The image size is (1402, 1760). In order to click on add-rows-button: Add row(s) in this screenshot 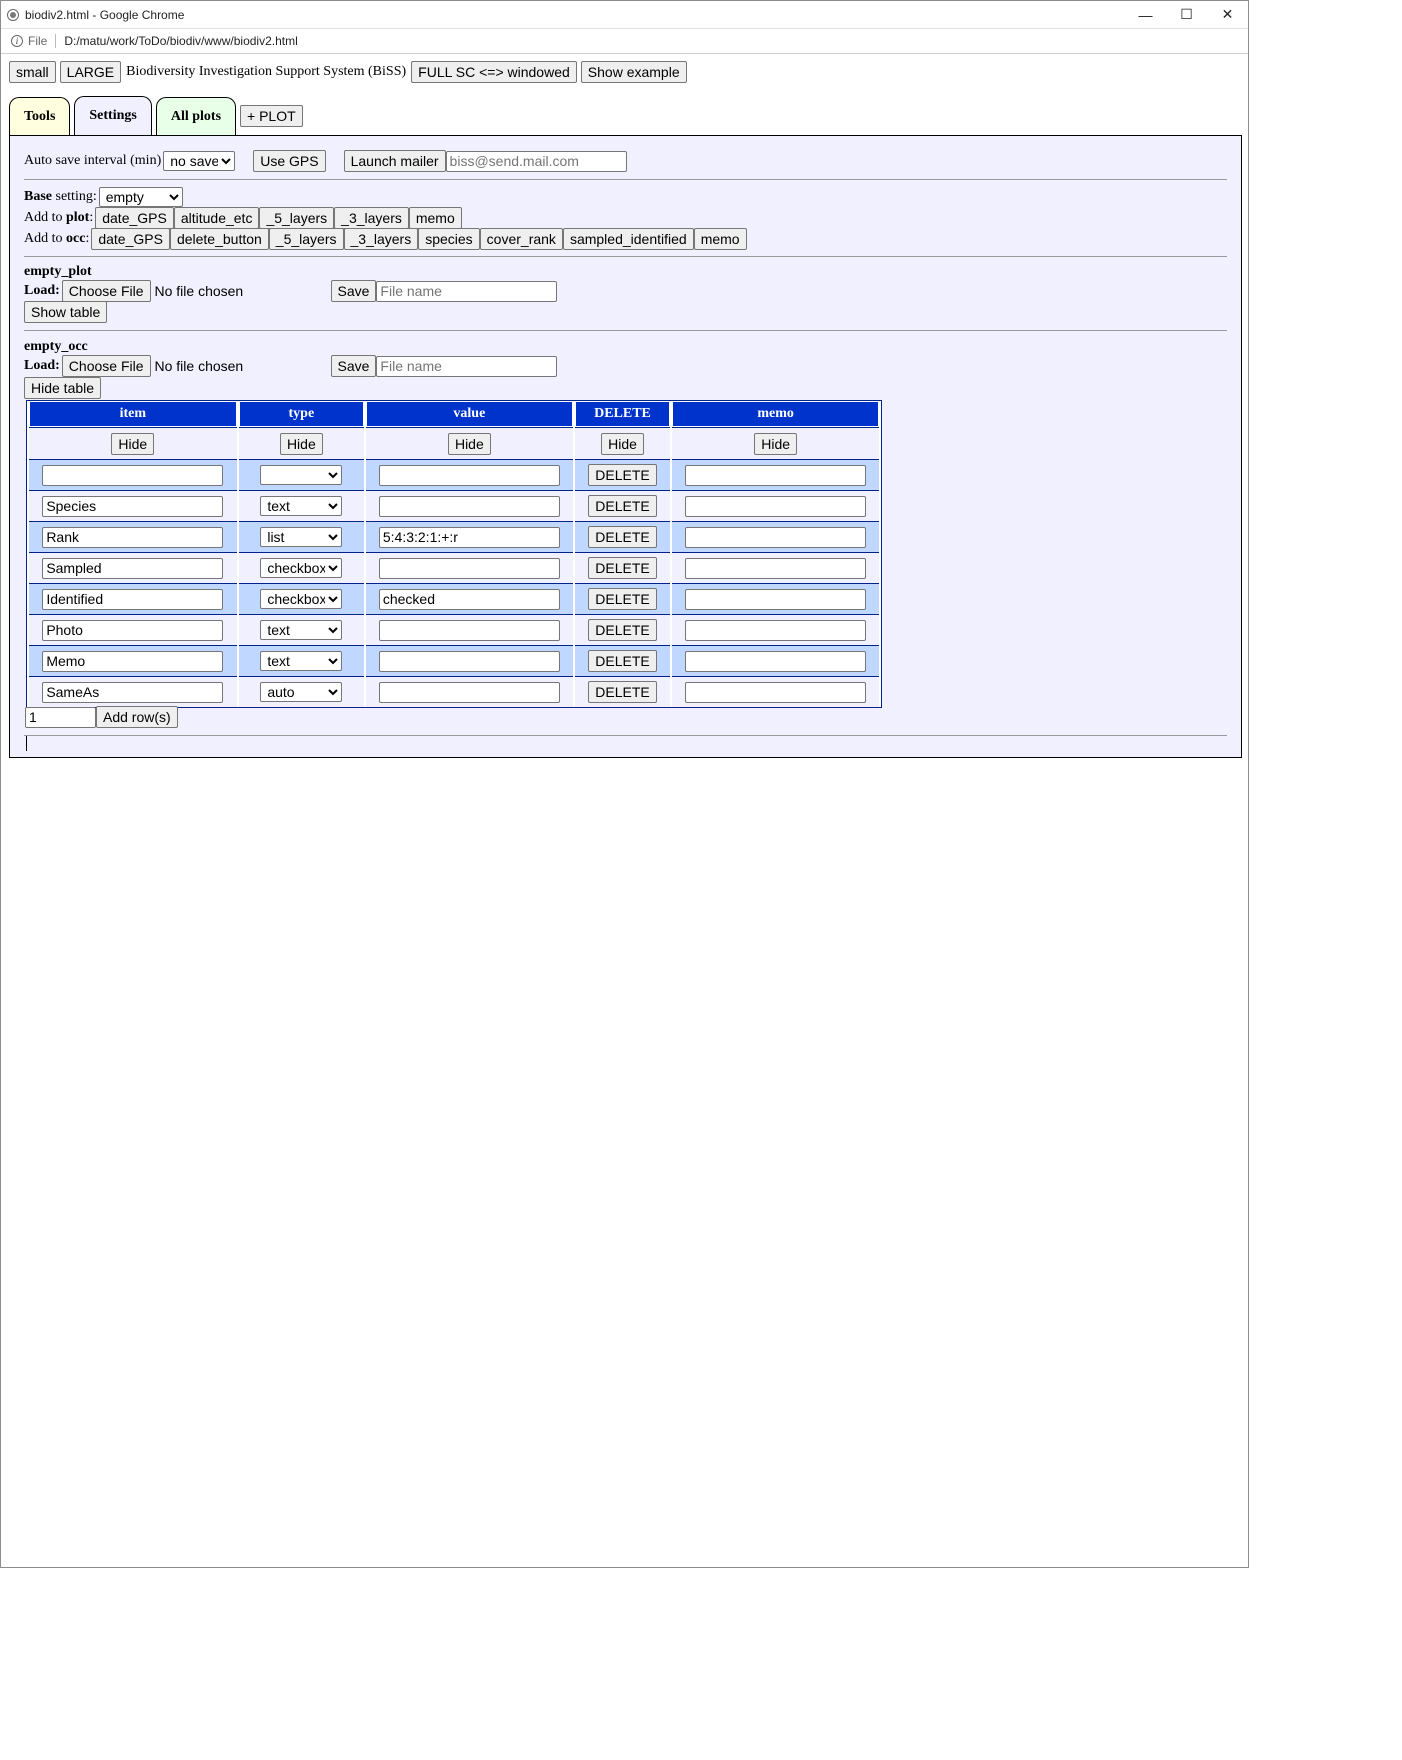, I will do `click(137, 717)`.